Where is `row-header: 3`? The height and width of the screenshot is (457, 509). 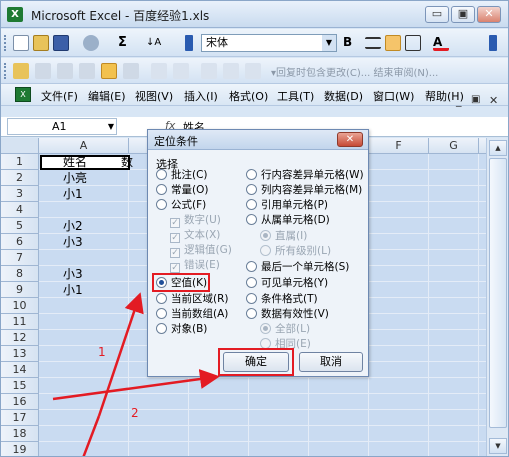 row-header: 3 is located at coordinates (20, 194).